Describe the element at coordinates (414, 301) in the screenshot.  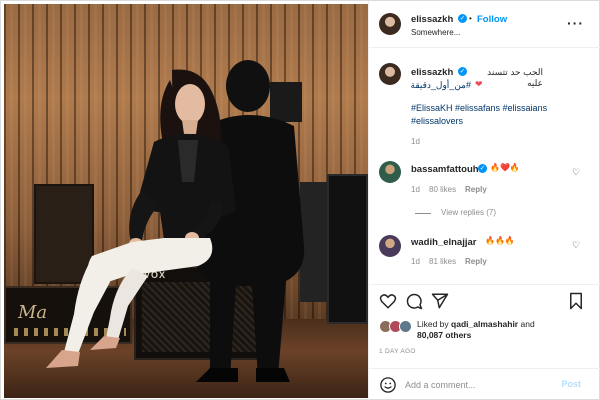
I see `comment-icon` at that location.